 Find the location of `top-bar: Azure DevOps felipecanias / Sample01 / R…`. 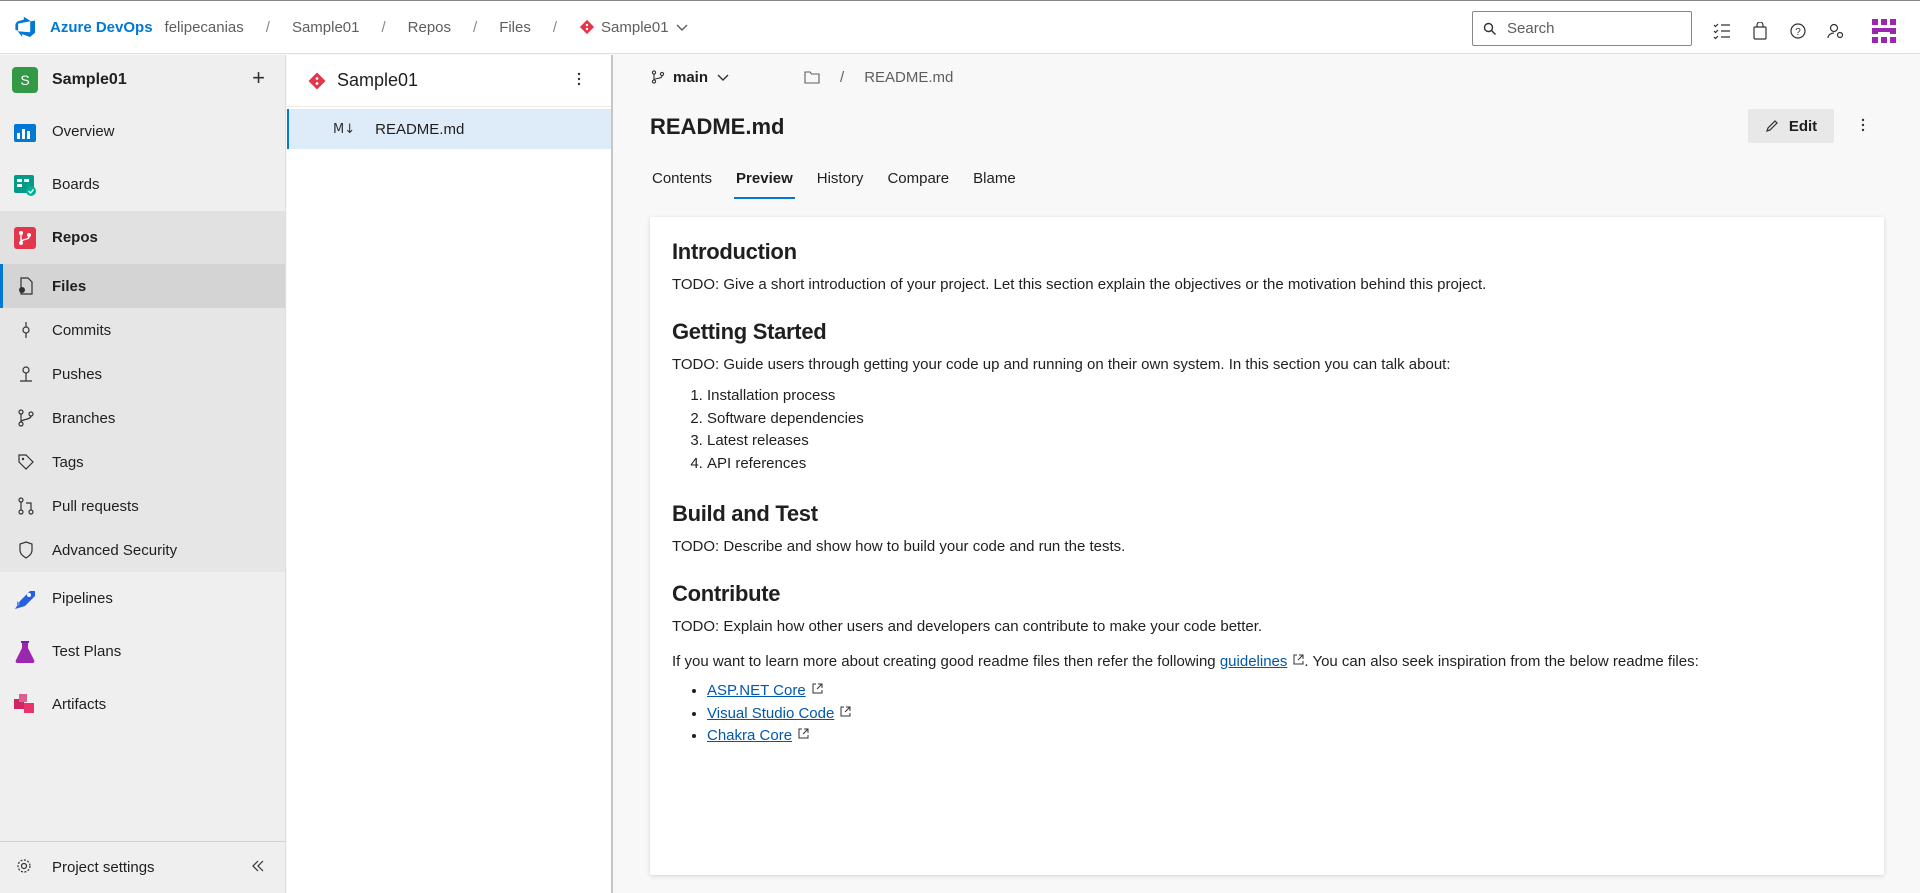

top-bar: Azure DevOps felipecanias / Sample01 / R… is located at coordinates (960, 27).